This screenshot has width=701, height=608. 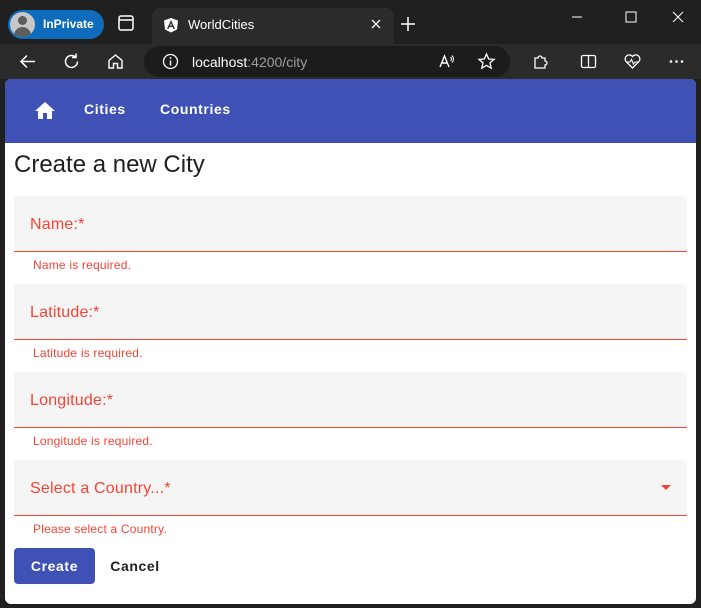 I want to click on url-path: :4200/city, so click(x=277, y=62).